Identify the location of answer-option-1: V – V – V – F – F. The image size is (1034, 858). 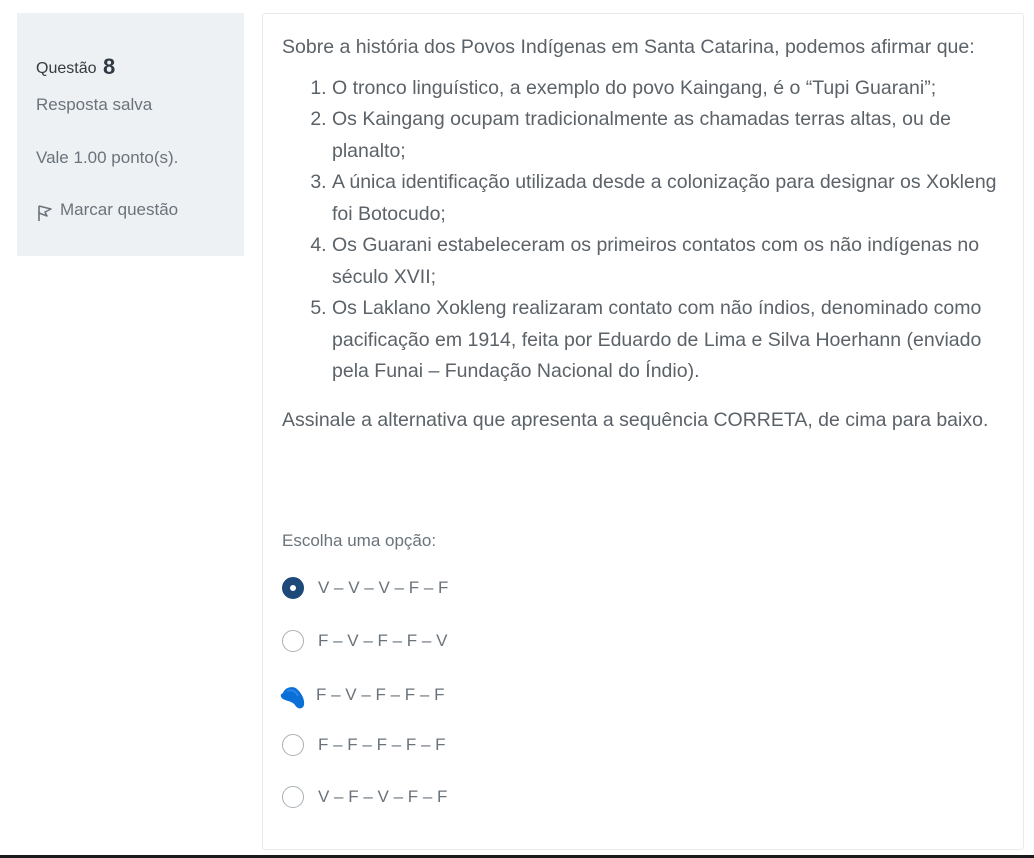
(365, 588).